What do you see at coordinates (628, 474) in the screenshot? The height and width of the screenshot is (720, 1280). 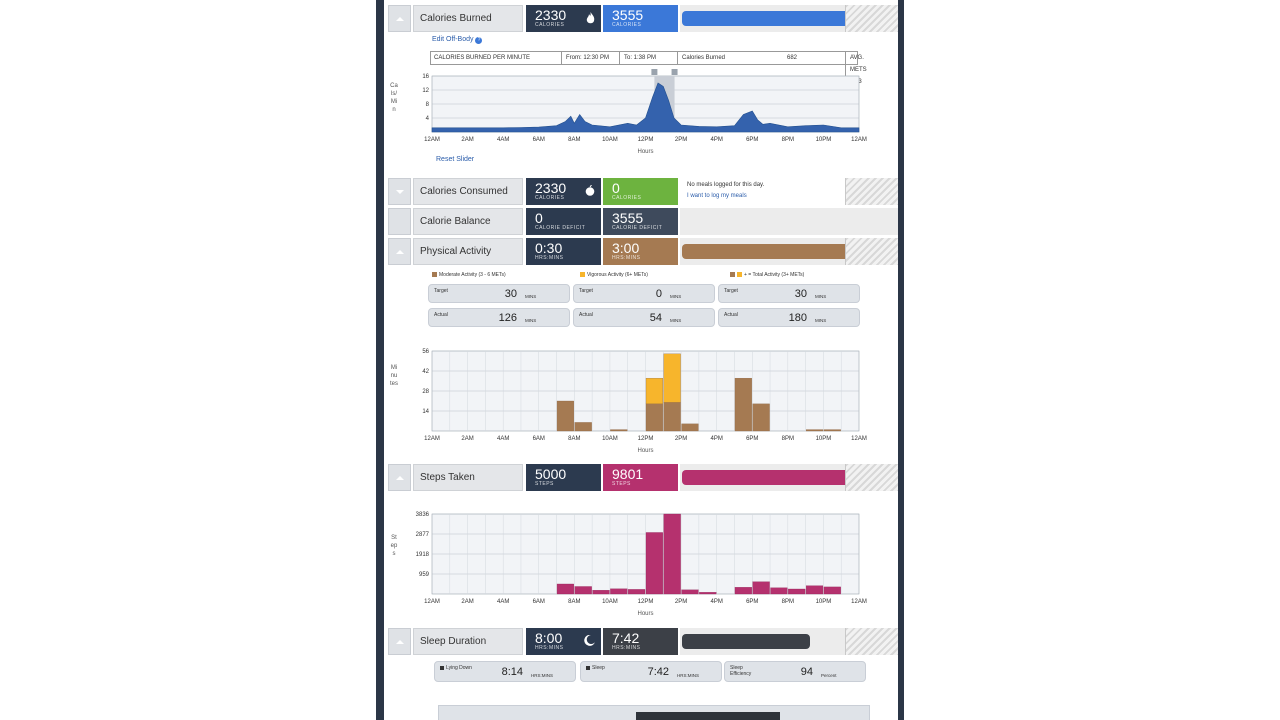 I see `actual-value: 9801` at bounding box center [628, 474].